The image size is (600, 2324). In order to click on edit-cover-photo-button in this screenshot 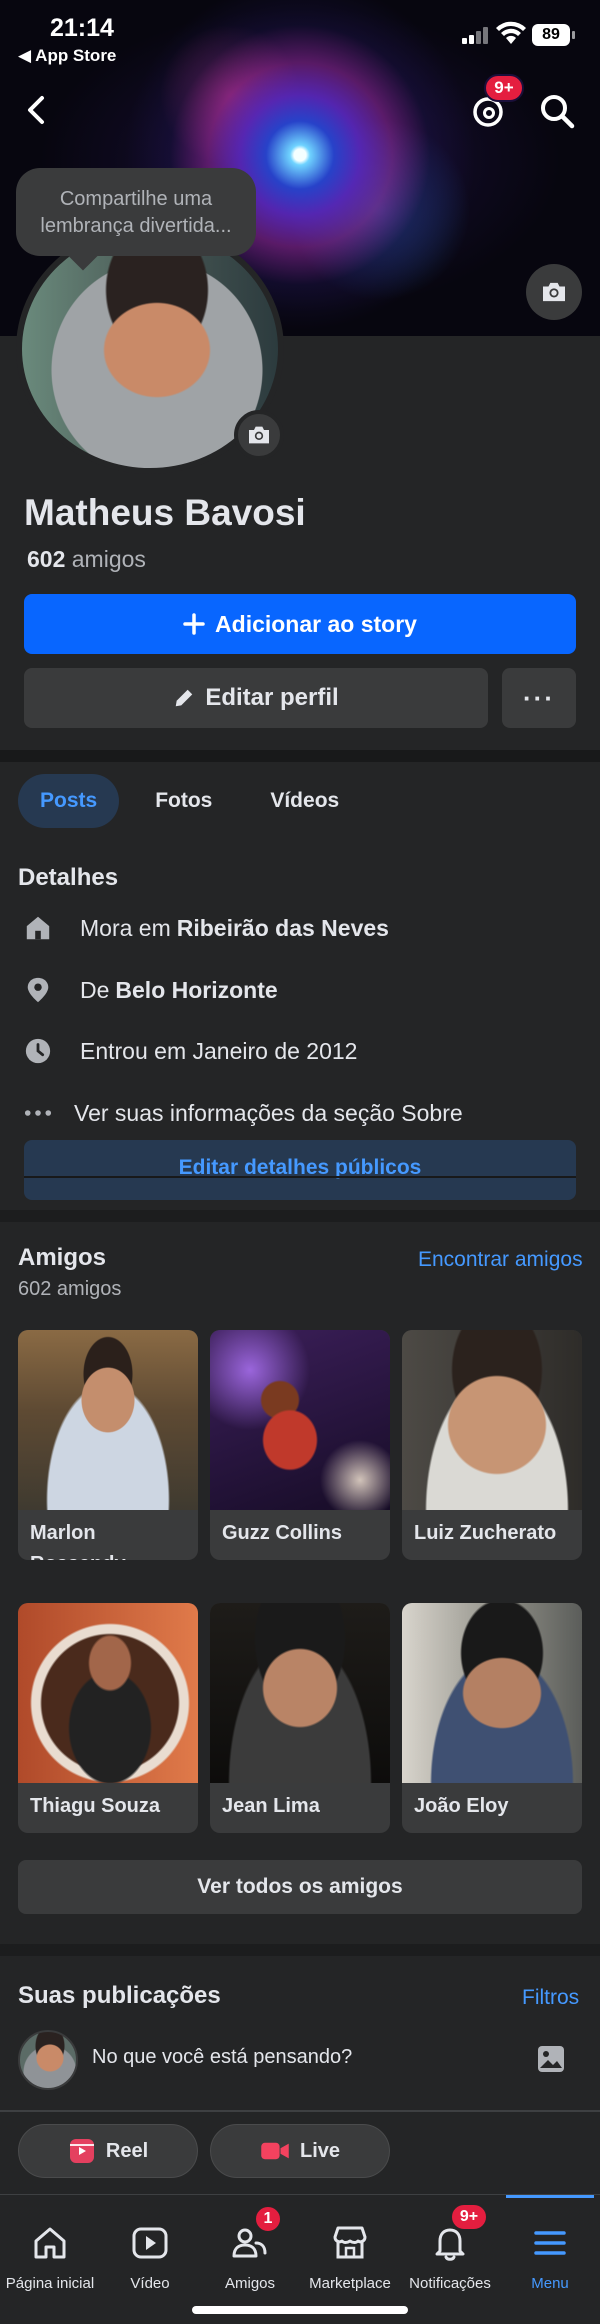, I will do `click(554, 292)`.